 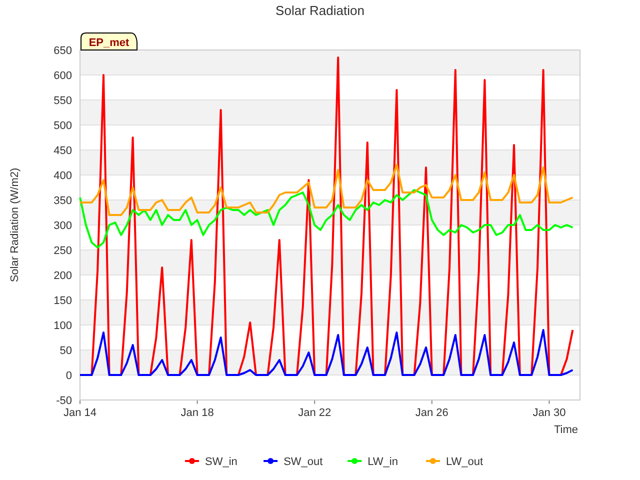 I want to click on legend-label: LW_in, so click(x=383, y=462).